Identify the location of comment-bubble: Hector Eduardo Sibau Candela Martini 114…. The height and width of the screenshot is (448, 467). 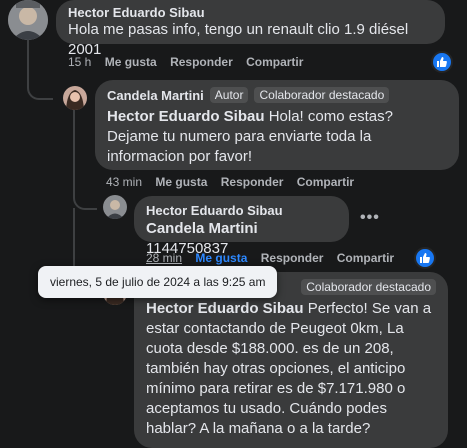
(241, 226).